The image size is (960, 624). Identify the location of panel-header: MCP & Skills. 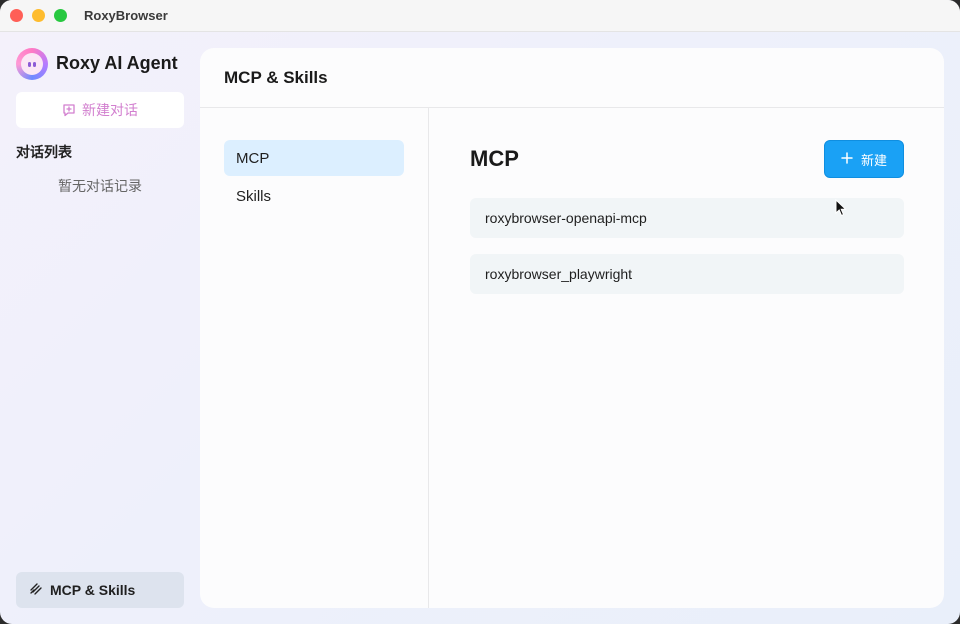
(572, 78).